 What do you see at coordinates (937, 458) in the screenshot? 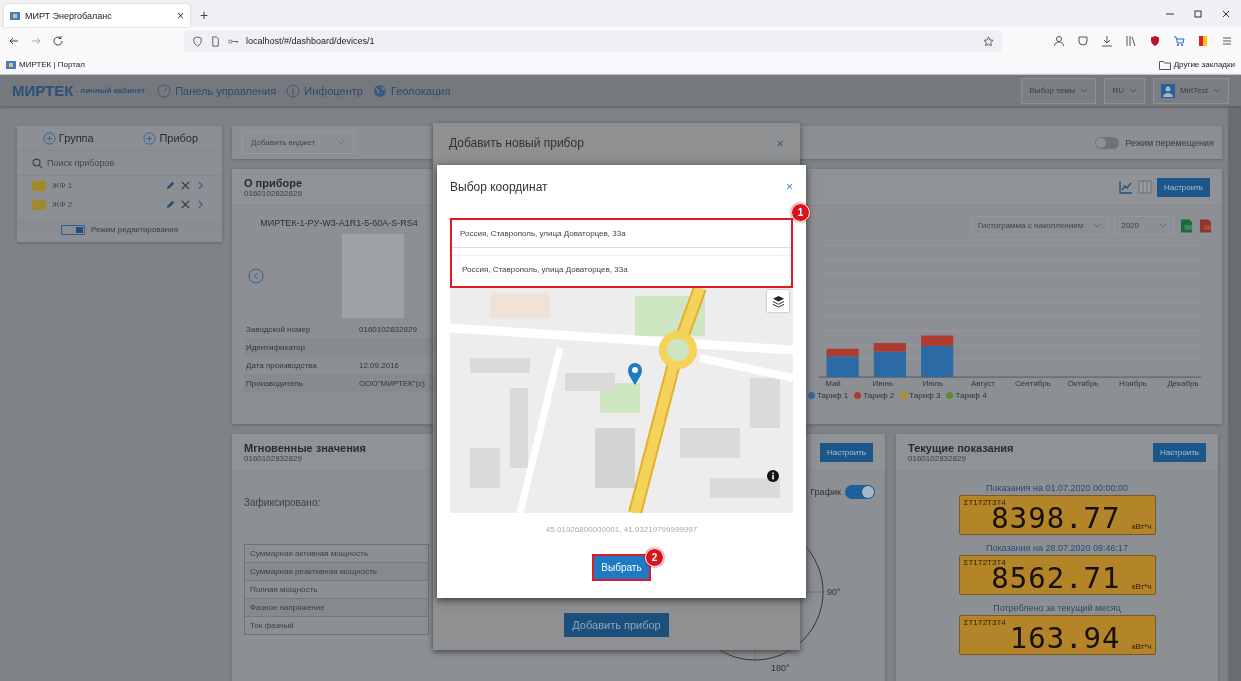
I see `serial-number: 0160102832829` at bounding box center [937, 458].